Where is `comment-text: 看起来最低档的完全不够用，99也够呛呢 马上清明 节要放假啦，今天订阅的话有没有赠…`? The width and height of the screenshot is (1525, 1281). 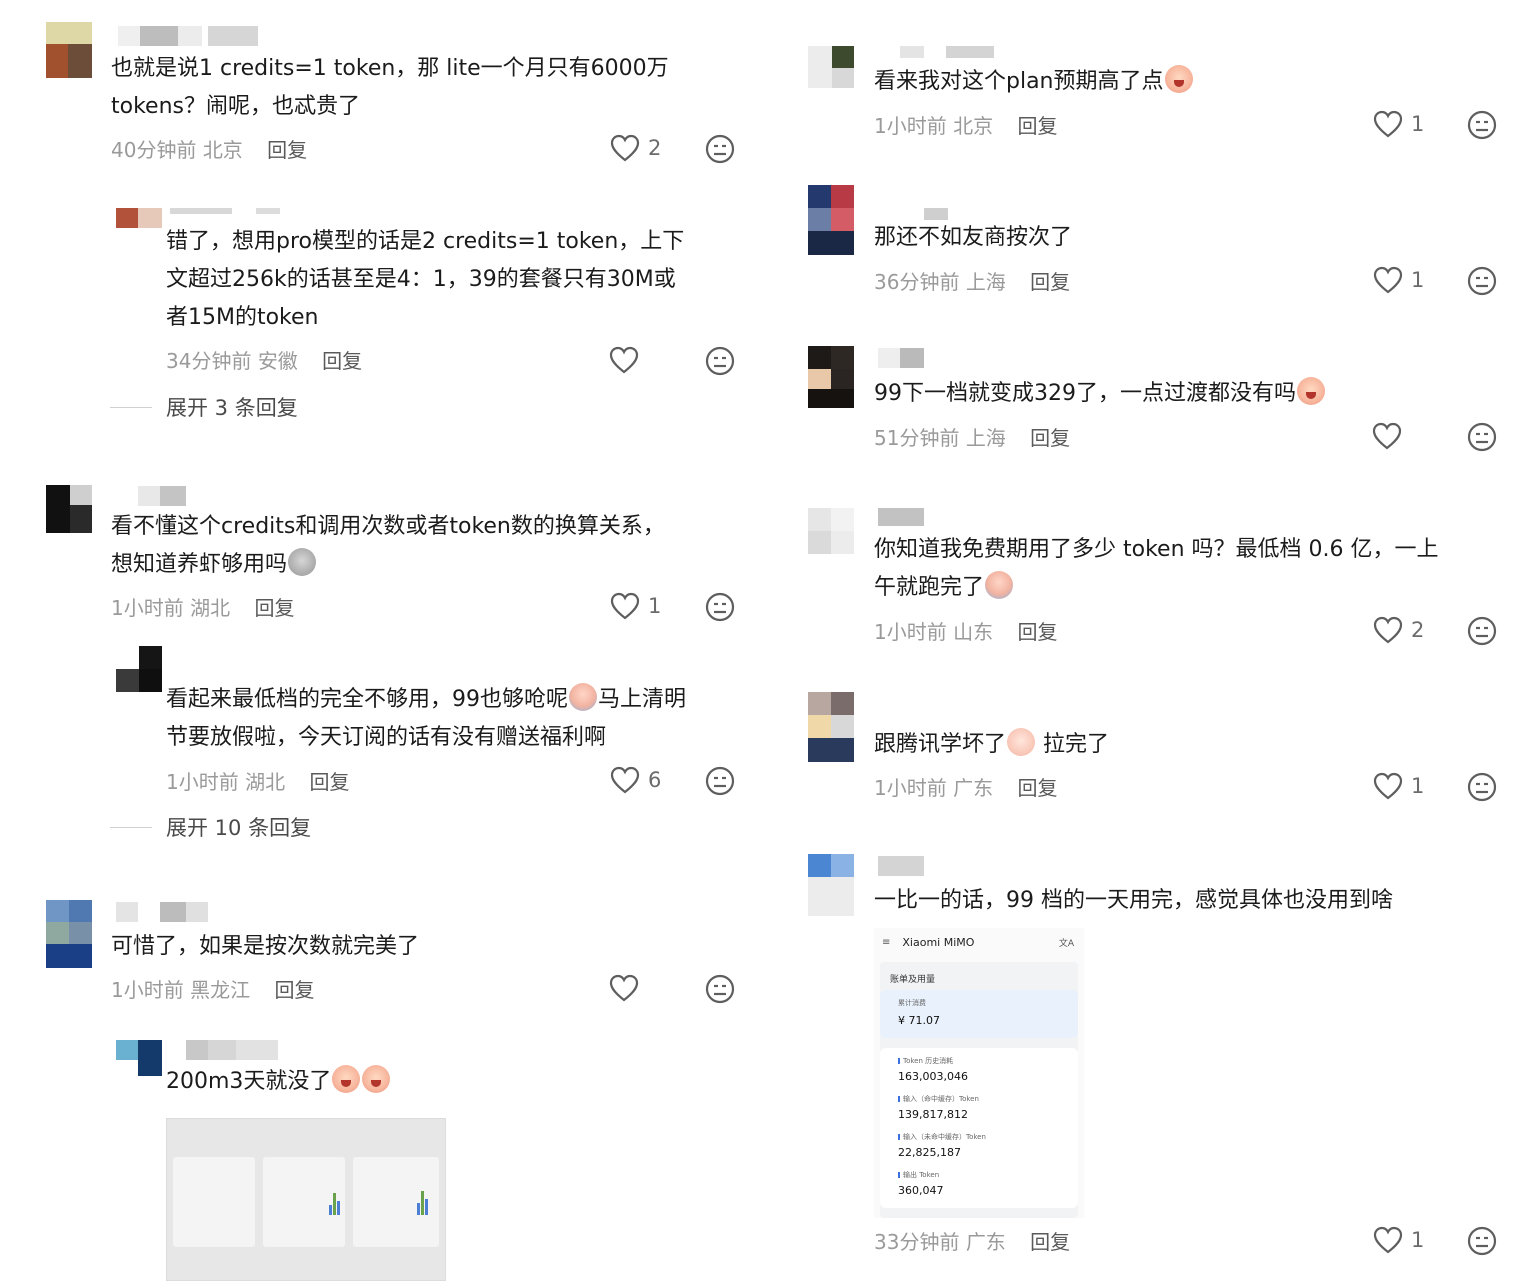
comment-text: 看起来最低档的完全不够用，99也够呛呢 马上清明 节要放假啦，今天订阅的话有没有赠… is located at coordinates (426, 719).